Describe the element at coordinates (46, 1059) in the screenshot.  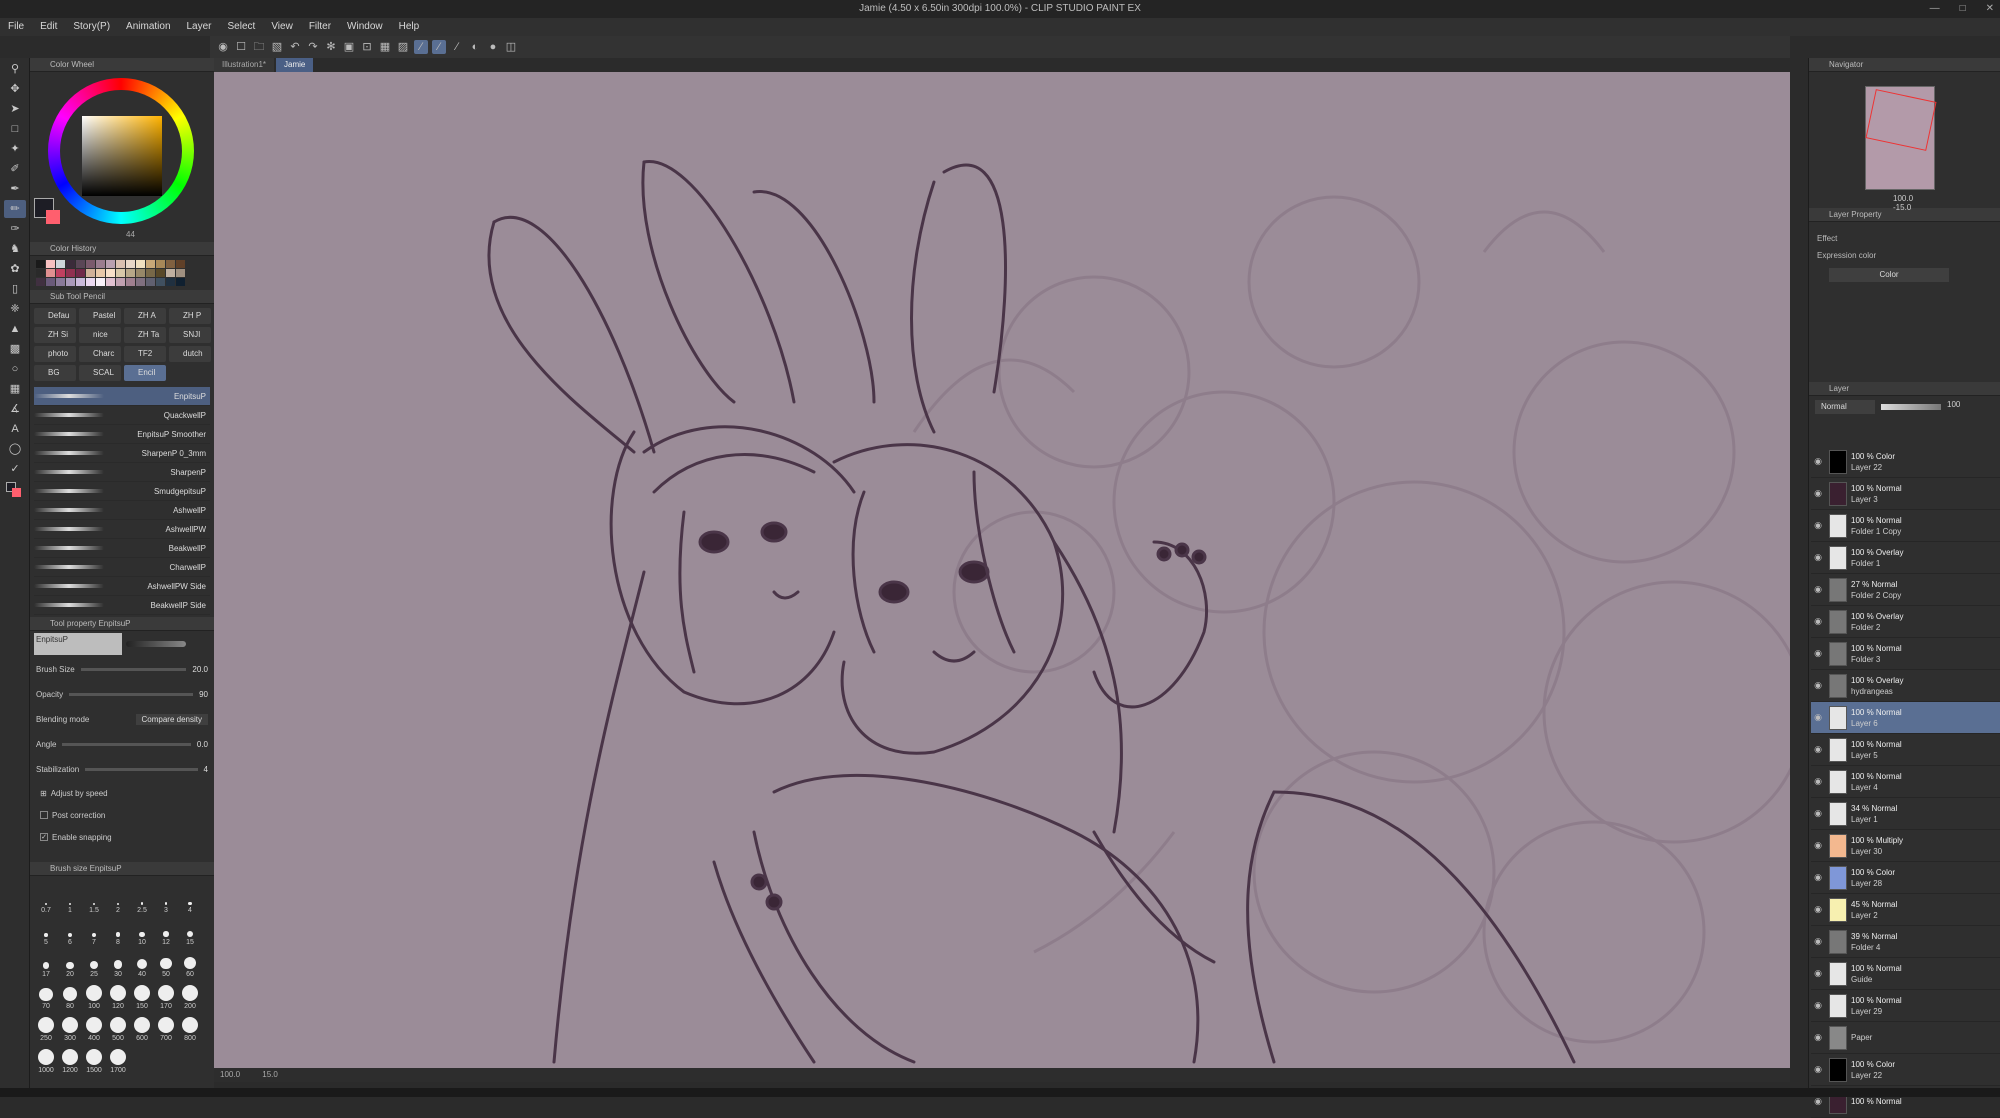
I see `brush-size-preset: 1000` at that location.